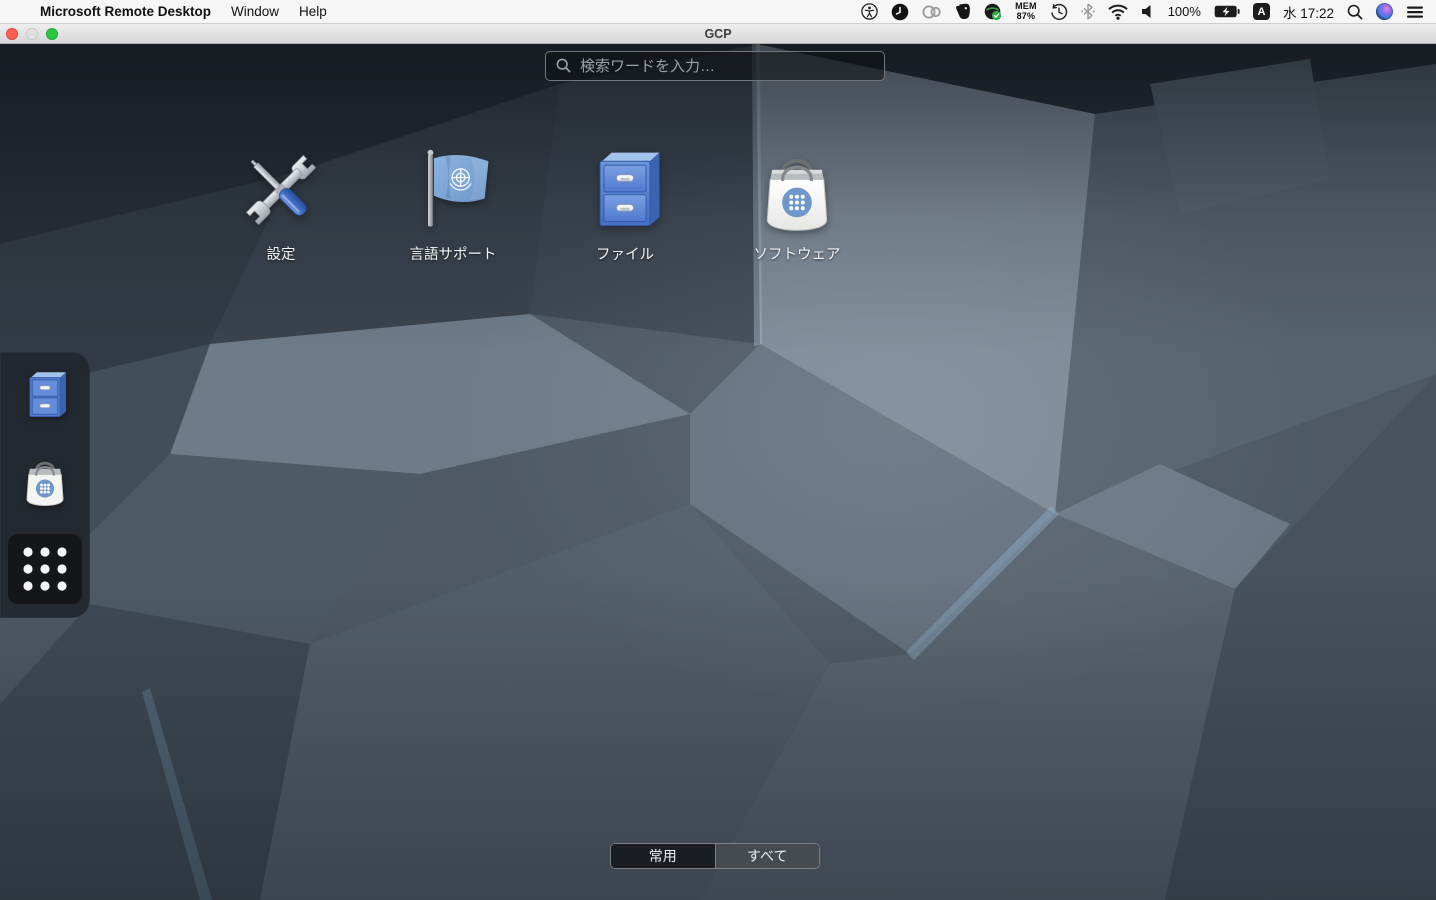 This screenshot has width=1436, height=900. I want to click on clock-app-icon, so click(900, 12).